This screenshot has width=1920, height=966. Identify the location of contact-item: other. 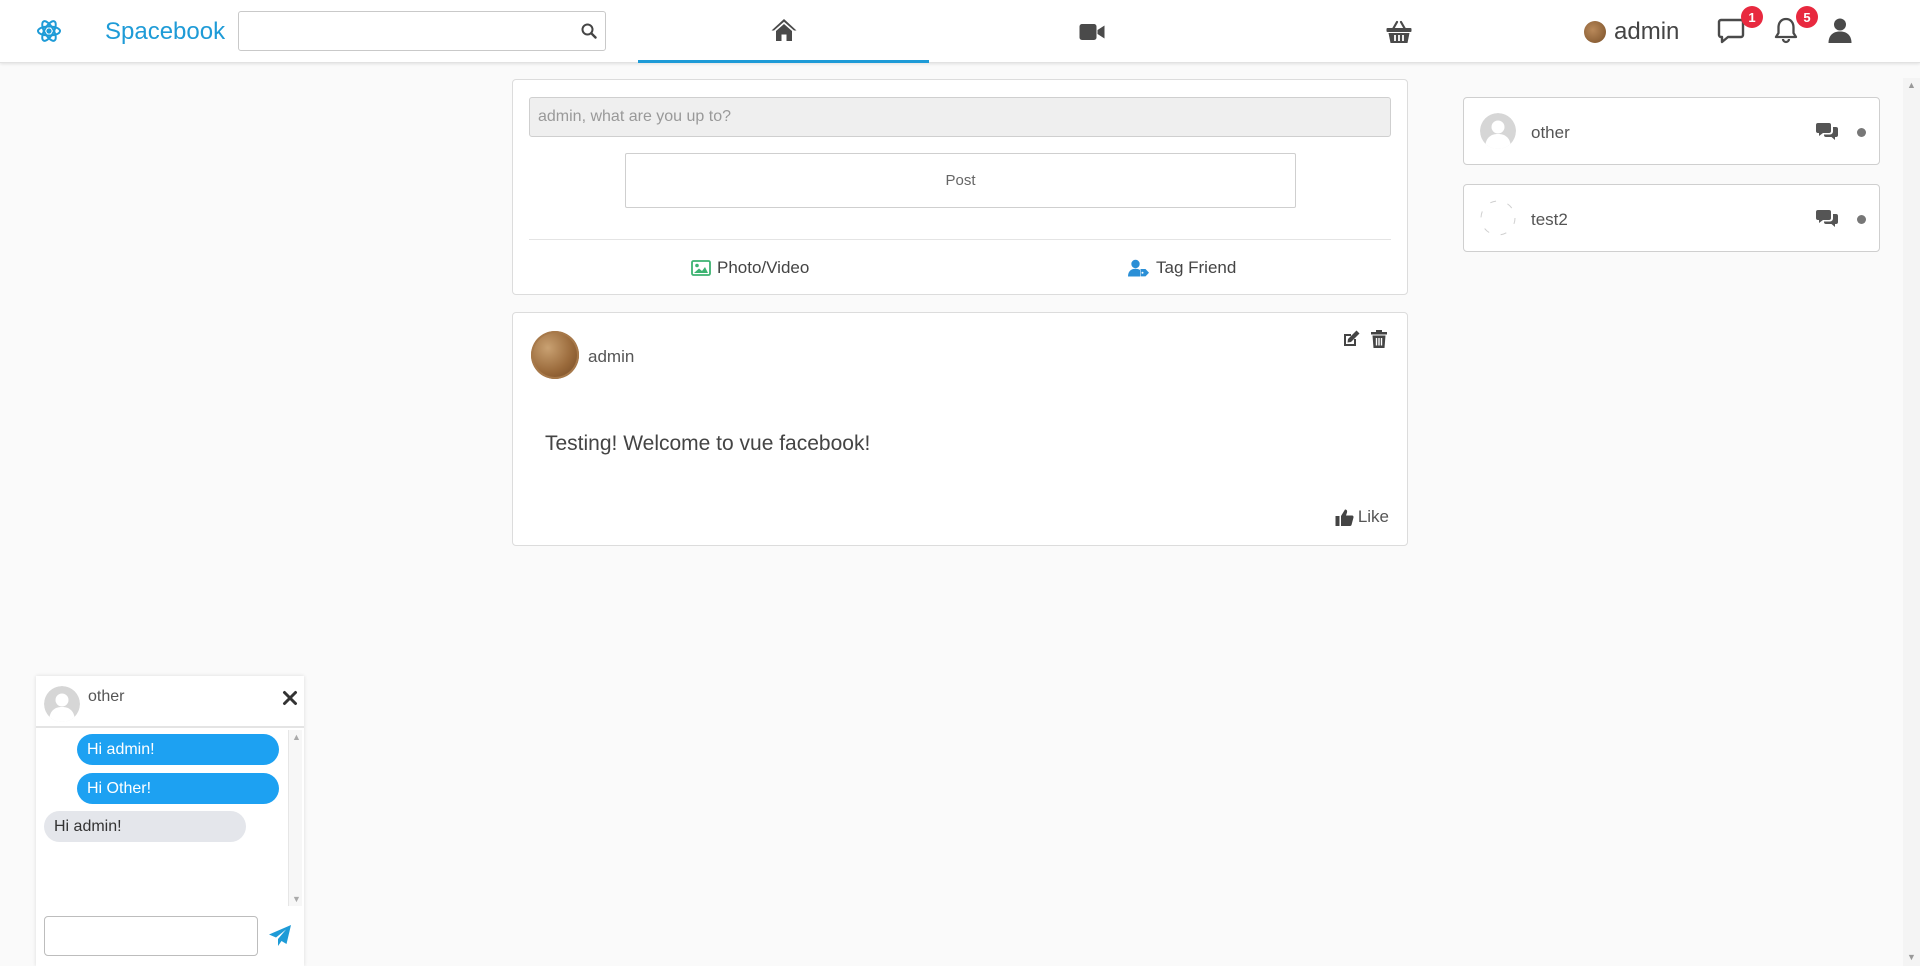
(1671, 131).